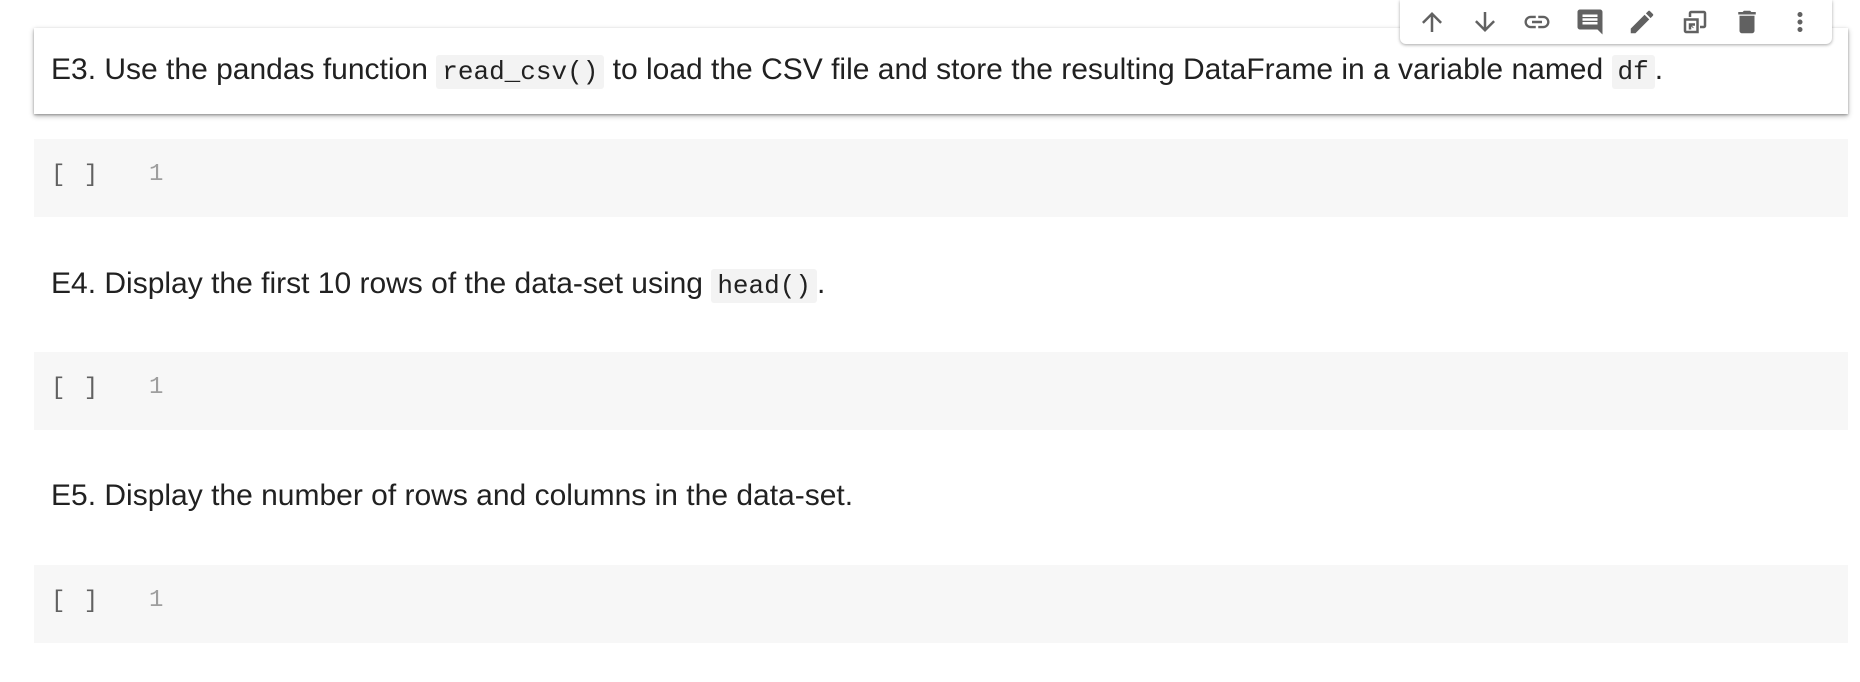  I want to click on e3-text-after: ., so click(1659, 69).